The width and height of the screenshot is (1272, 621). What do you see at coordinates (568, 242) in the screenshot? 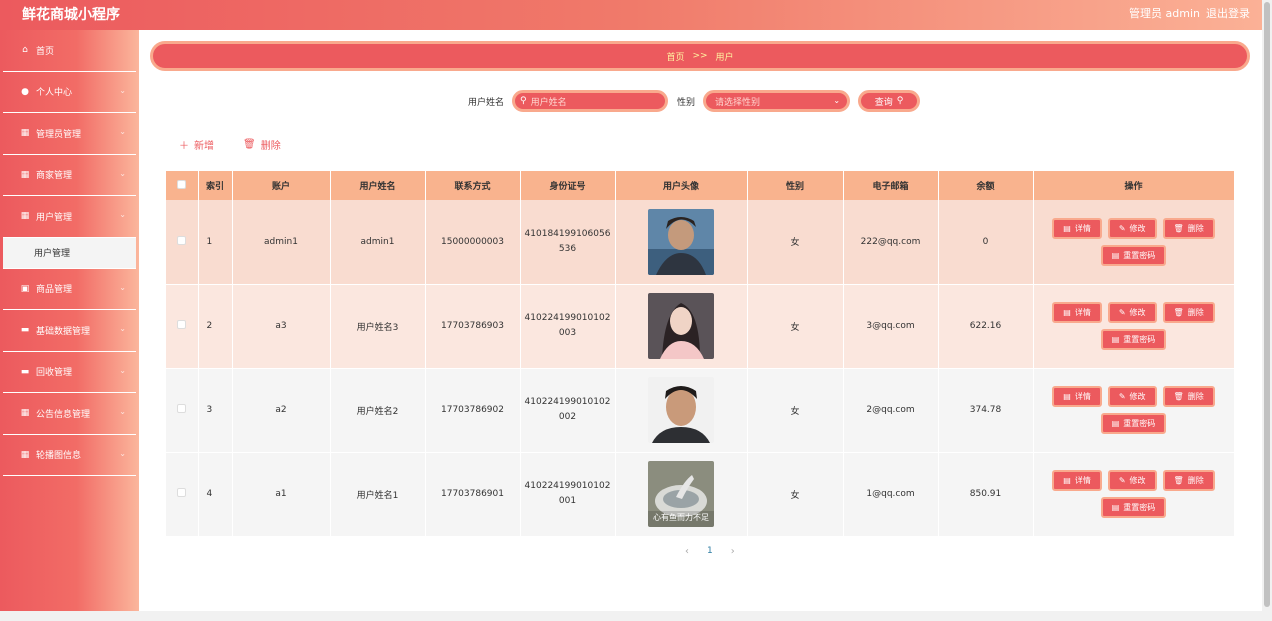
I see `cell-id-card: 410184199106056536` at bounding box center [568, 242].